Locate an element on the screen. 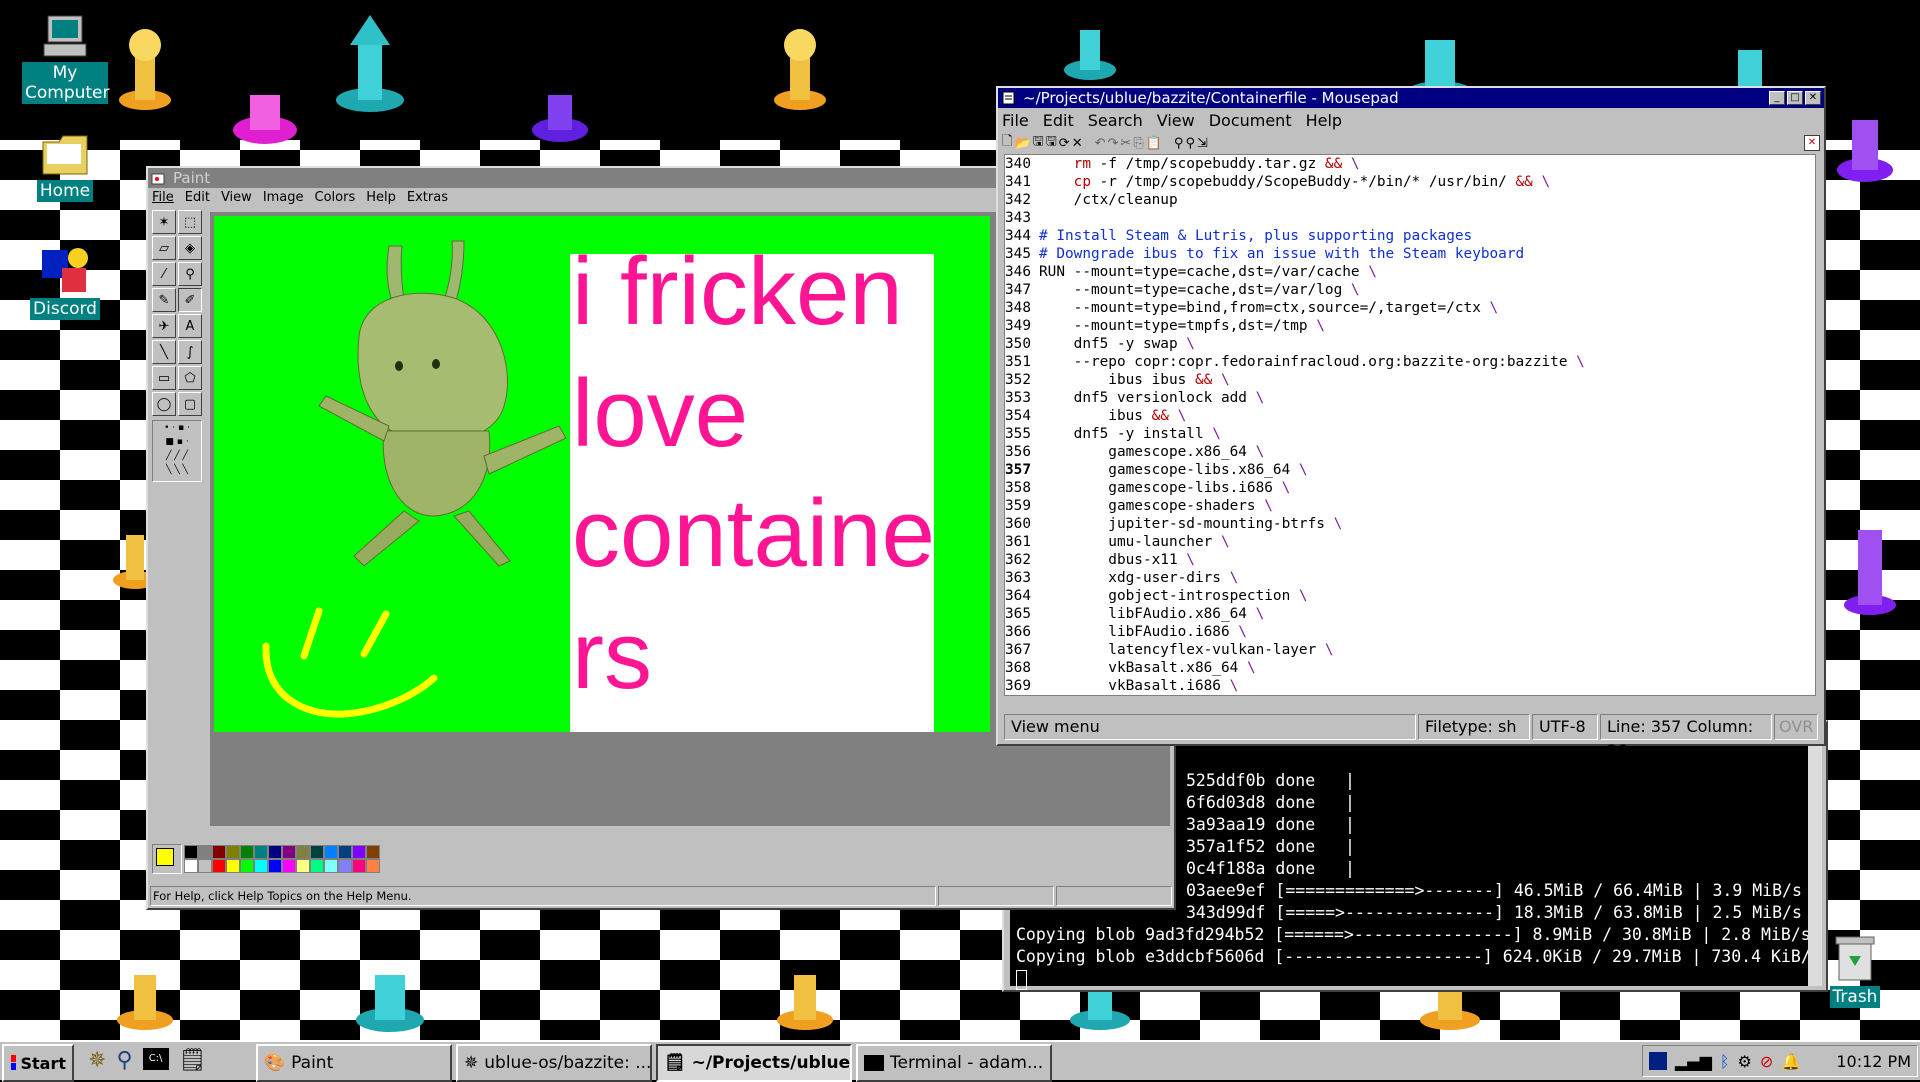 The width and height of the screenshot is (1920, 1082). bluetooth-icon: ᛒ is located at coordinates (1725, 1061).